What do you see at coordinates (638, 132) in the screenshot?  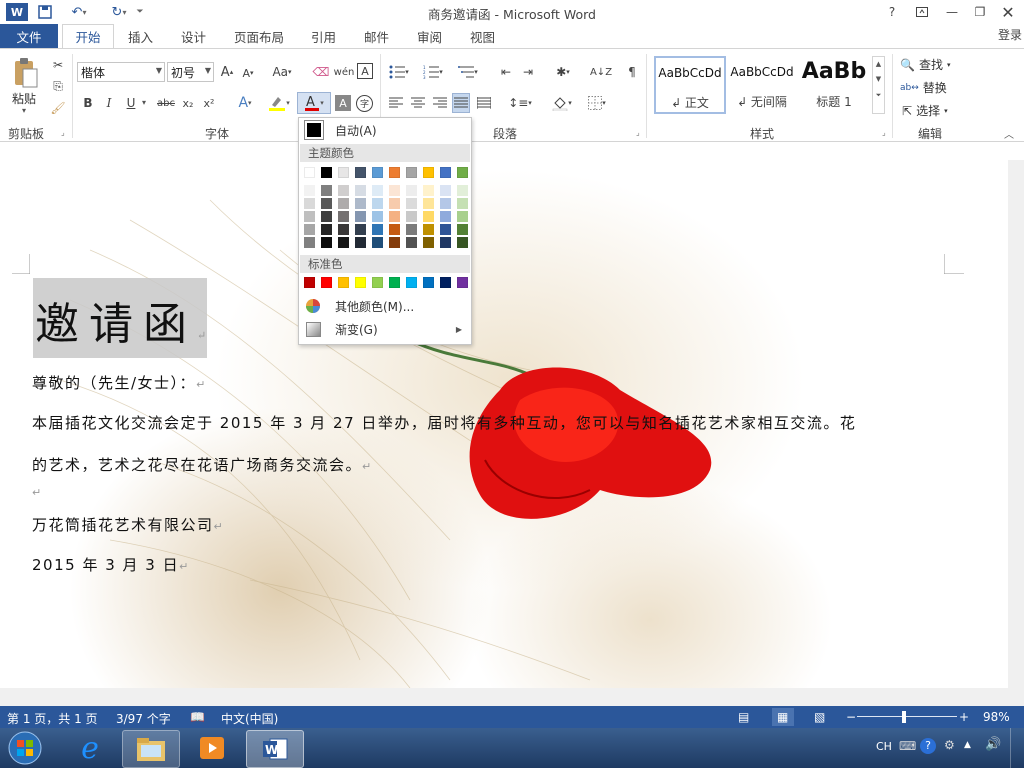 I see `paragraph-launcher-icon: ⌟` at bounding box center [638, 132].